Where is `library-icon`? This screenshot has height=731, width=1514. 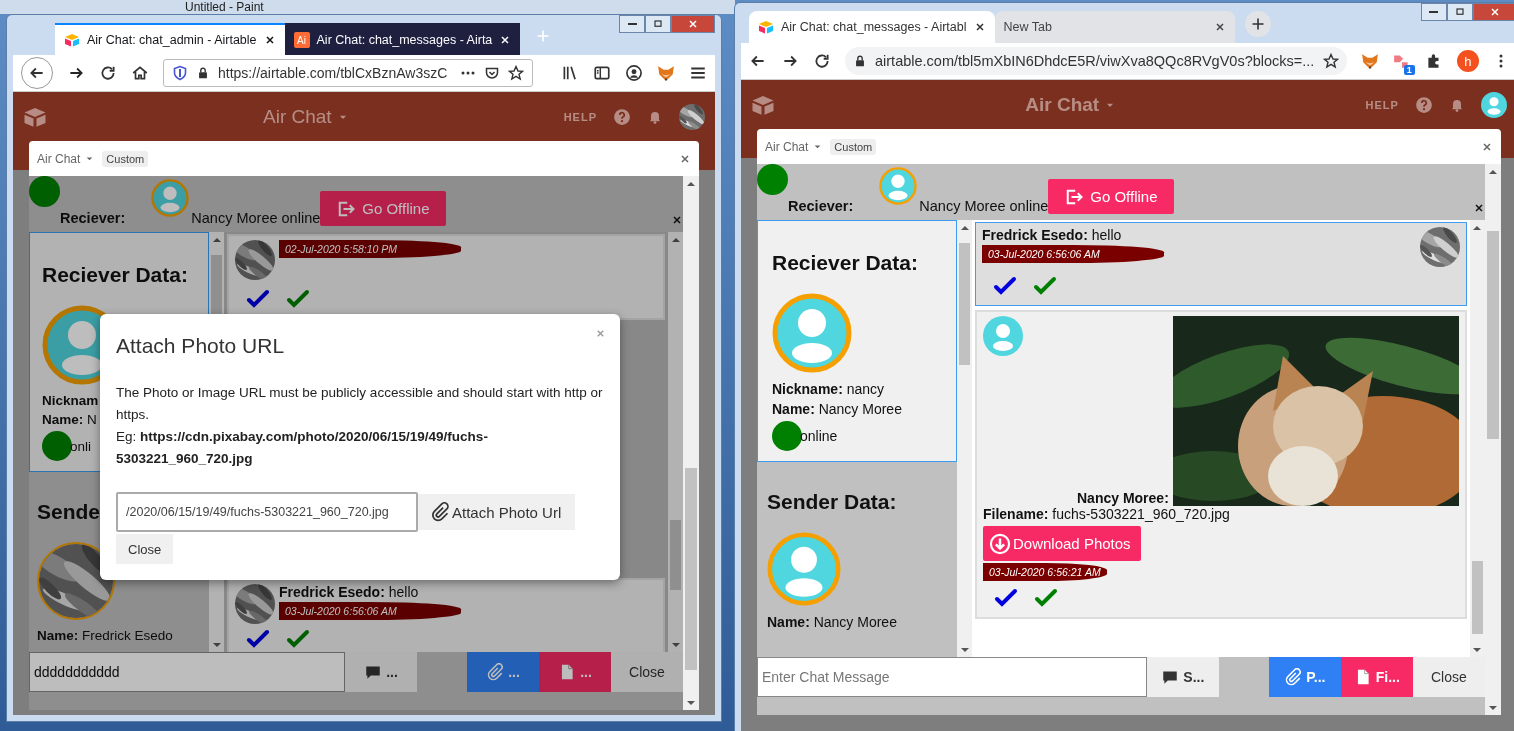 library-icon is located at coordinates (570, 73).